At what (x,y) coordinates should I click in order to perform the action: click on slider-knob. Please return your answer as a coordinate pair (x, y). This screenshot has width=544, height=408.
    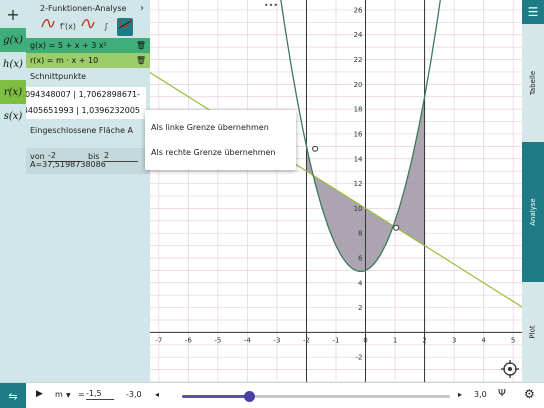
    Looking at the image, I should click on (249, 396).